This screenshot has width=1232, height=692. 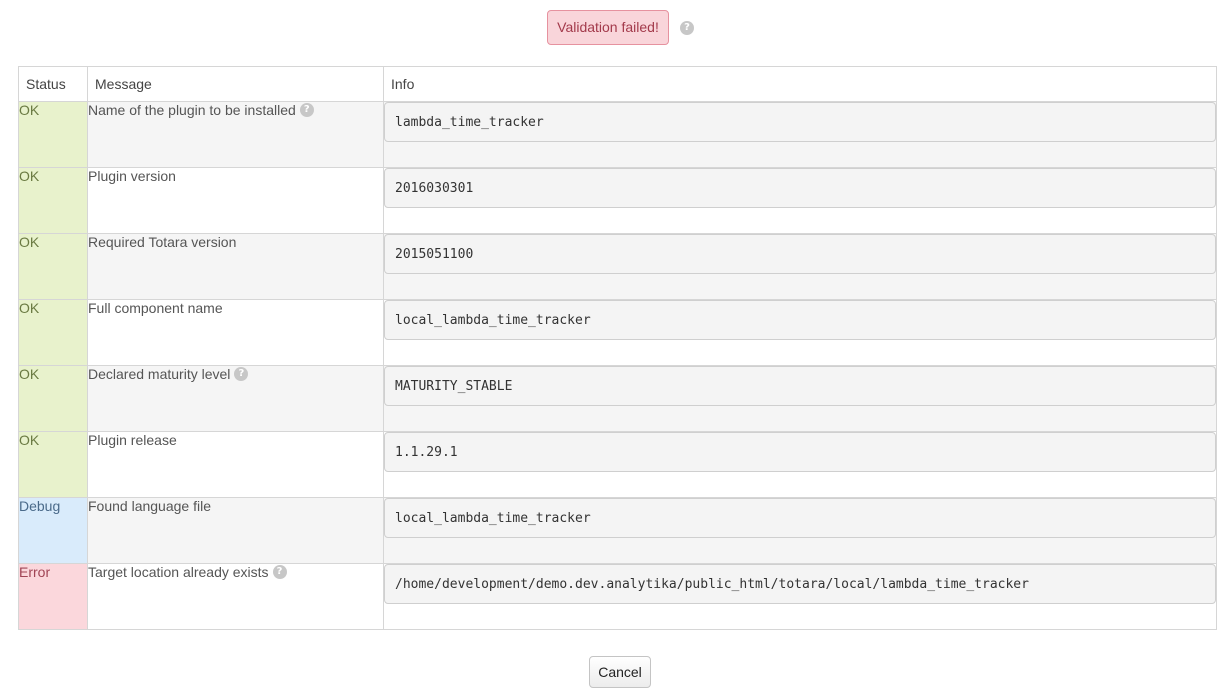 I want to click on status-cell: Error, so click(x=53, y=596).